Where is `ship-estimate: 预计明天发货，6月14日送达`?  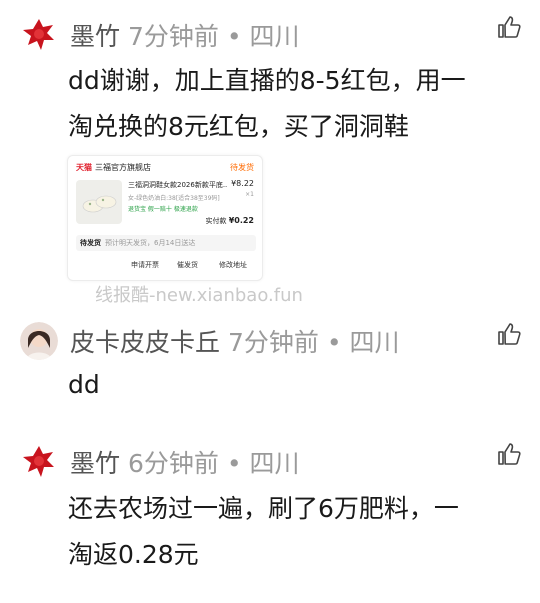 ship-estimate: 预计明天发货，6月14日送达 is located at coordinates (150, 243).